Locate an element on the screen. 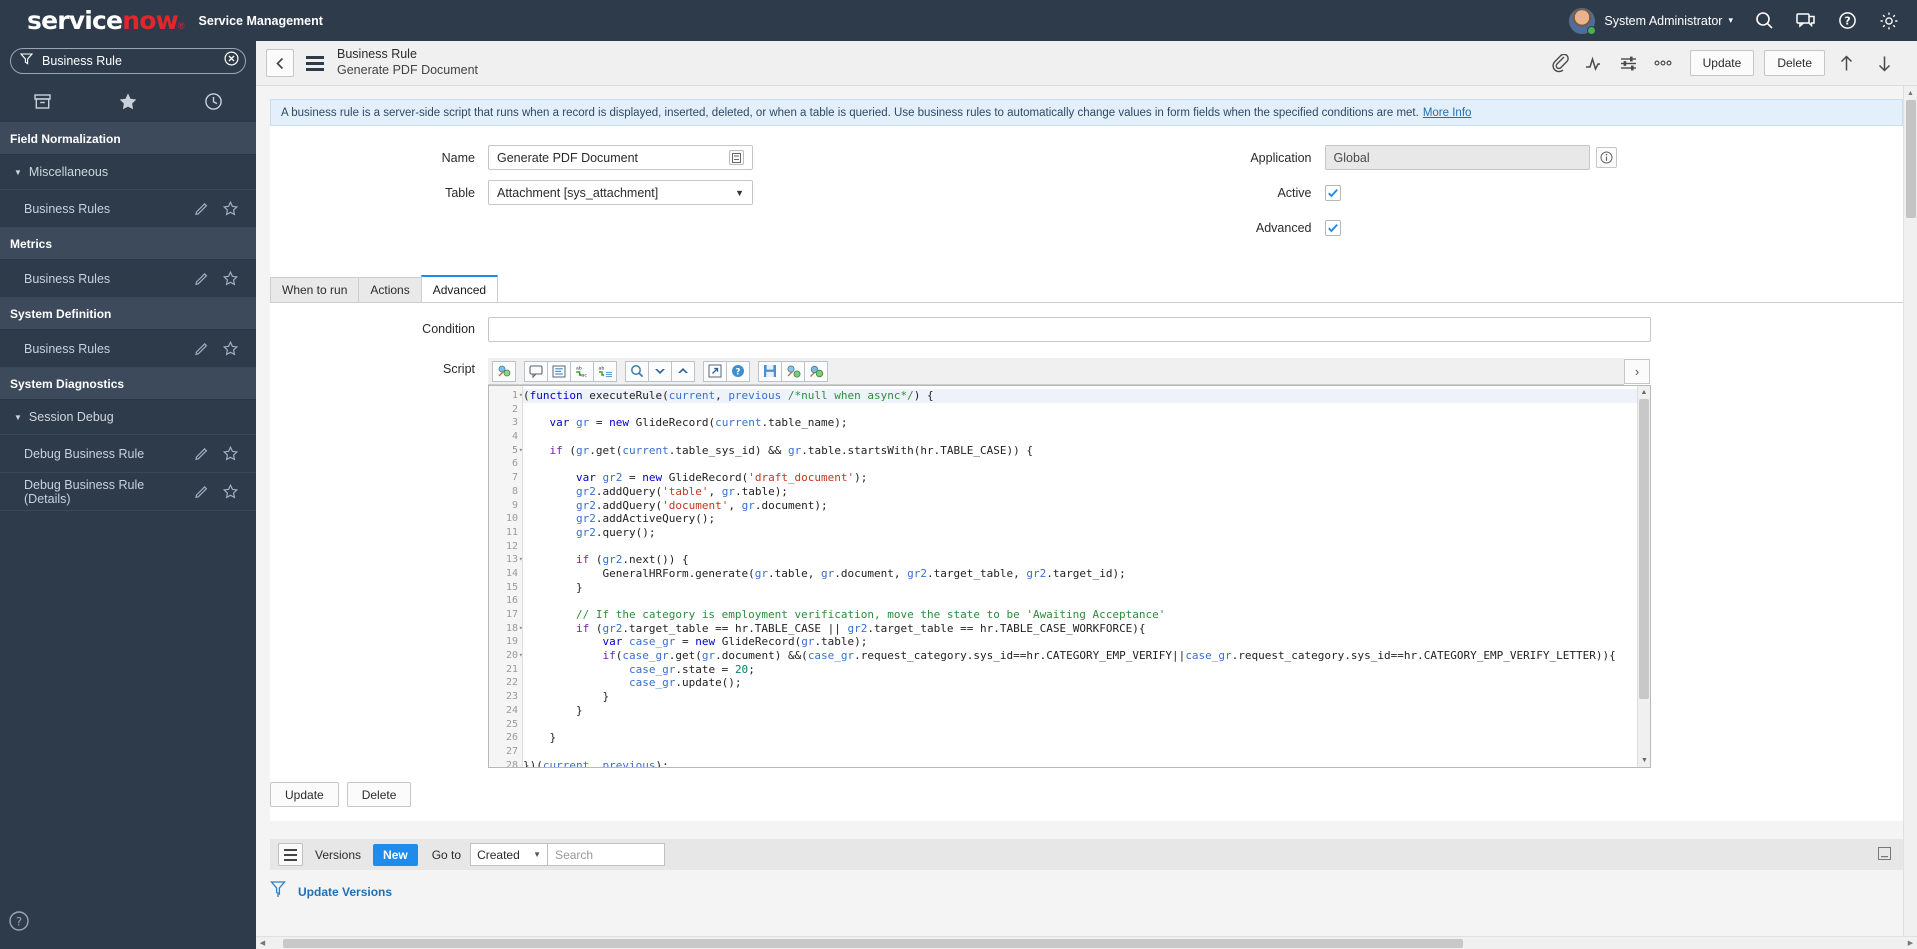 The width and height of the screenshot is (1917, 949). more-options-icon is located at coordinates (1663, 63).